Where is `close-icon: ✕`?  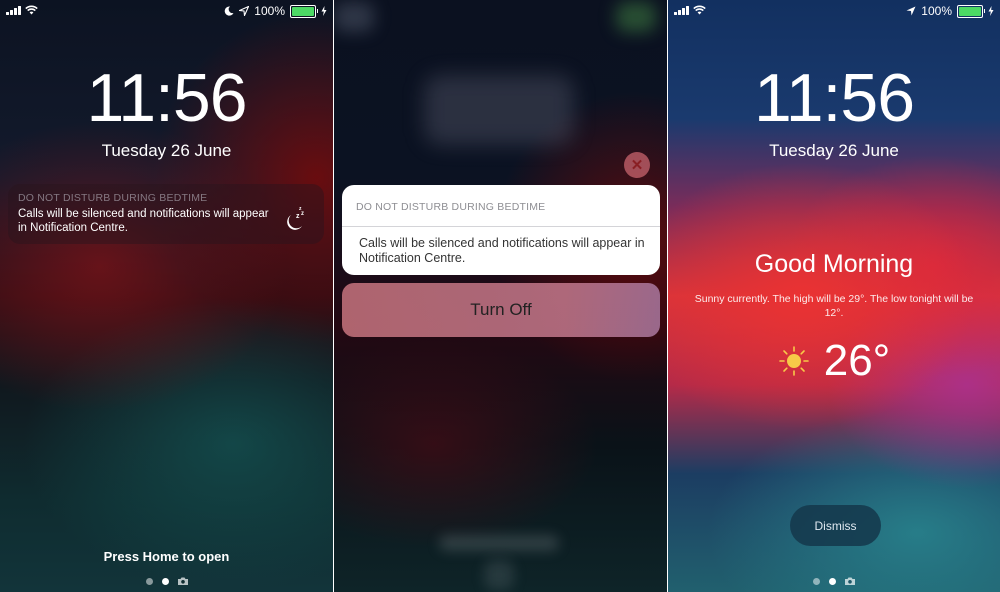 close-icon: ✕ is located at coordinates (637, 165).